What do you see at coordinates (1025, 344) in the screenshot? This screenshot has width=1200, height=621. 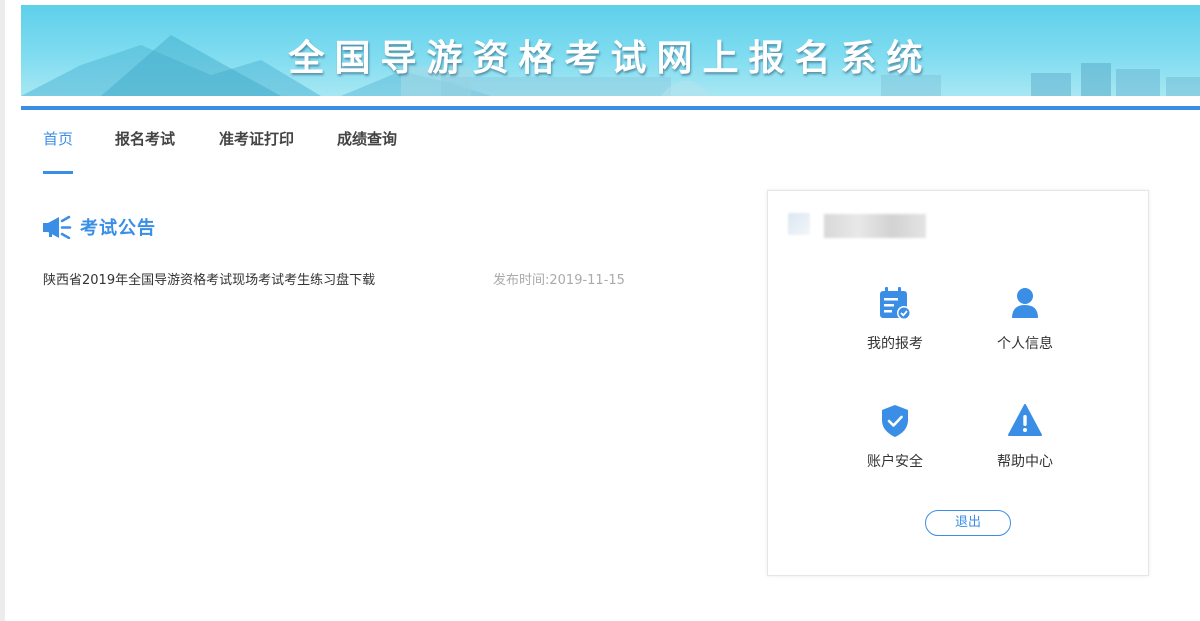 I see `menu-label: 个人信息` at bounding box center [1025, 344].